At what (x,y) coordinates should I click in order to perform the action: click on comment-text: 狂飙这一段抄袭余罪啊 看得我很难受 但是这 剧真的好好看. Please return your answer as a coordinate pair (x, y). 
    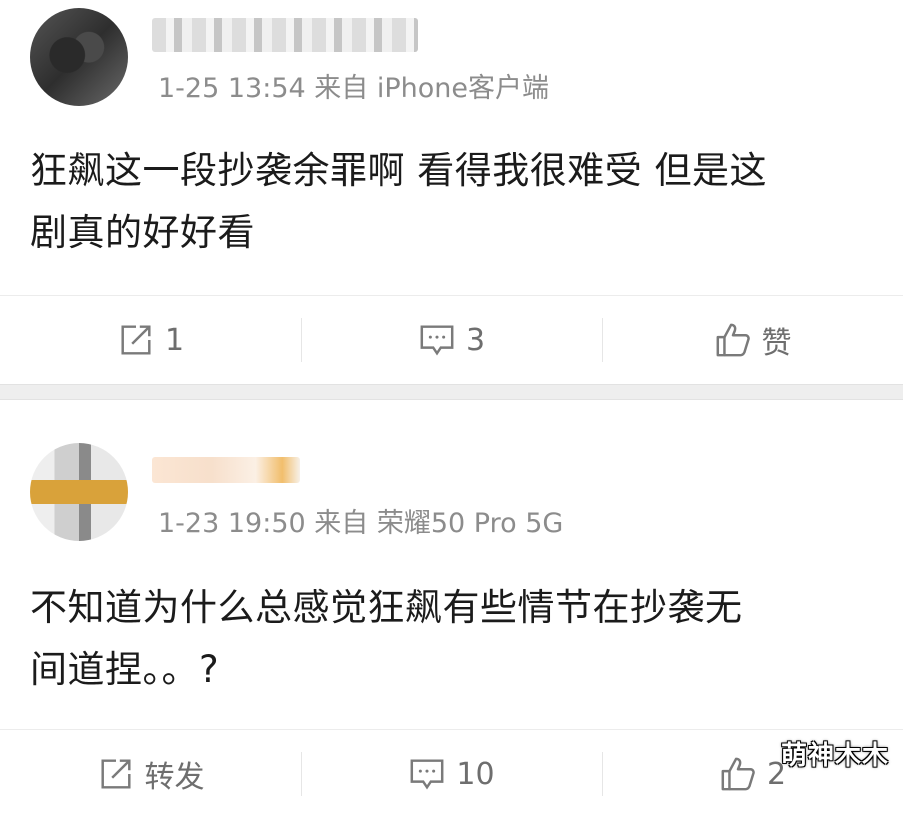
    Looking at the image, I should click on (446, 202).